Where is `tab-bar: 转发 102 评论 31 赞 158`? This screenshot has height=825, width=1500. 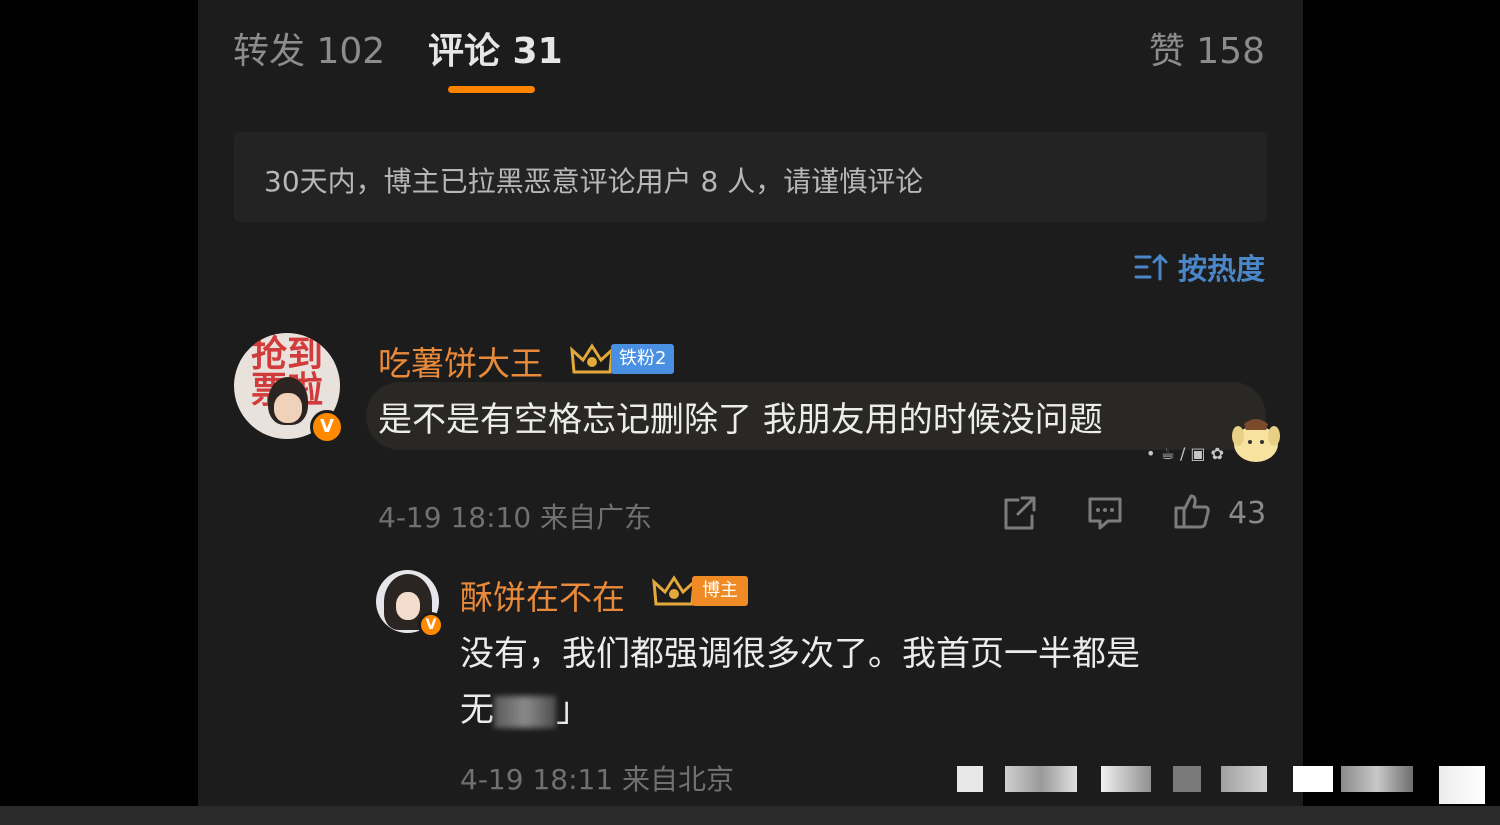
tab-bar: 转发 102 评论 31 赞 158 is located at coordinates (750, 50).